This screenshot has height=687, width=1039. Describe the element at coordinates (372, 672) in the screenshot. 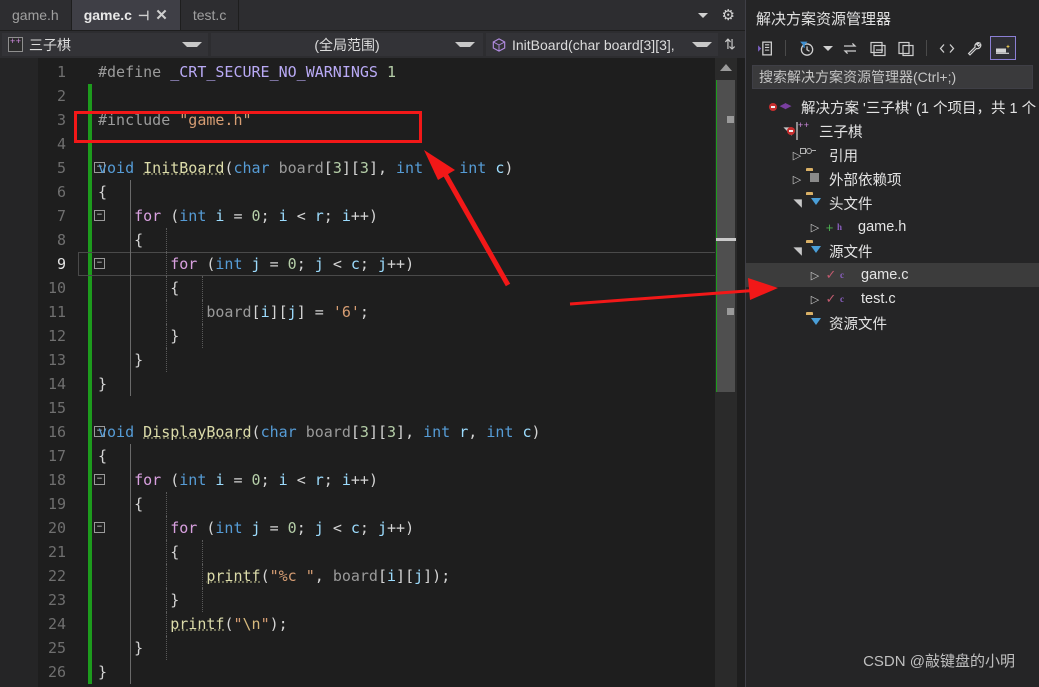

I see `code-line: 26}` at that location.